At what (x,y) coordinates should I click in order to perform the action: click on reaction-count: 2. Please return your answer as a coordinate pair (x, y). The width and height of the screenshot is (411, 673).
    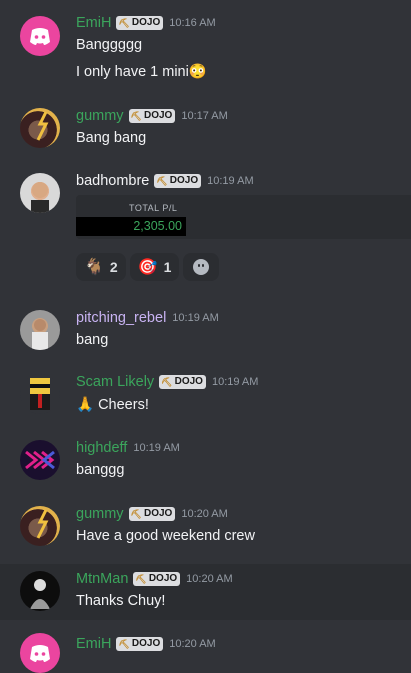
    Looking at the image, I should click on (113, 267).